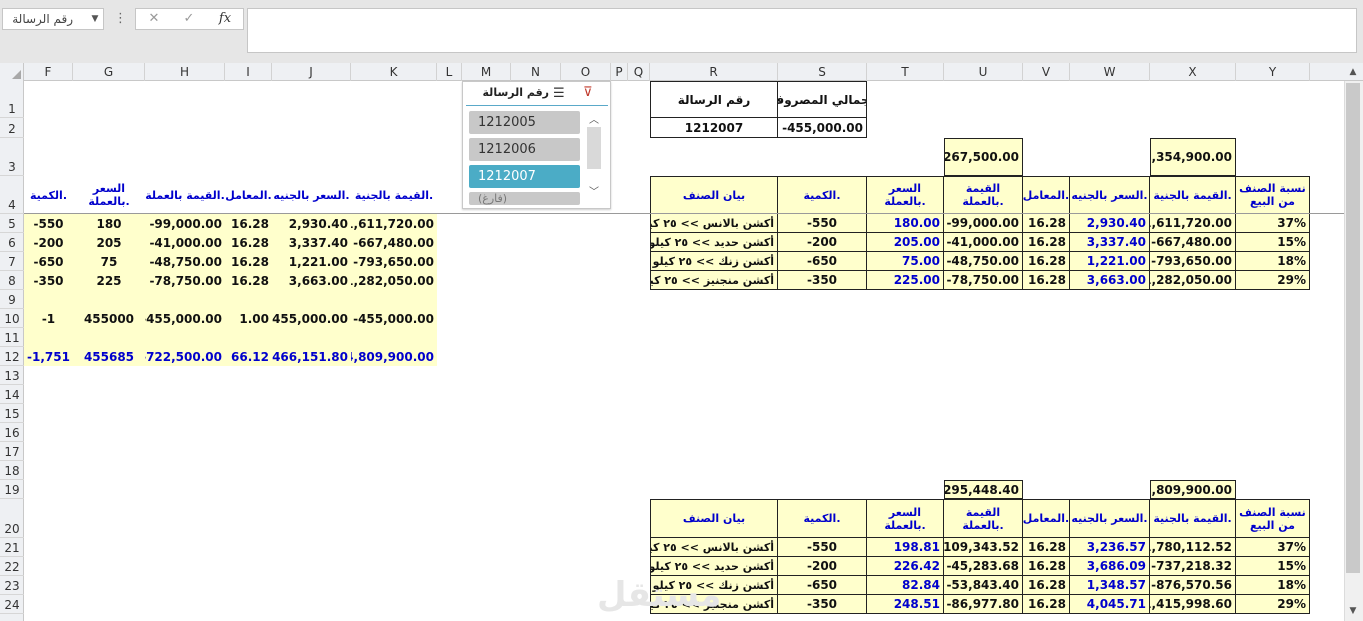  I want to click on total-cell: 455685, so click(109, 356).